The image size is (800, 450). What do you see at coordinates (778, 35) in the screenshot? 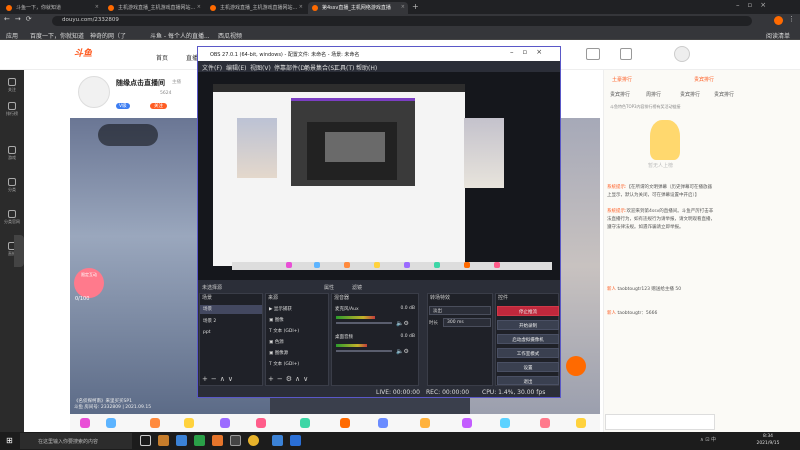
I see `reading-list-button: 阅读清单` at bounding box center [778, 35].